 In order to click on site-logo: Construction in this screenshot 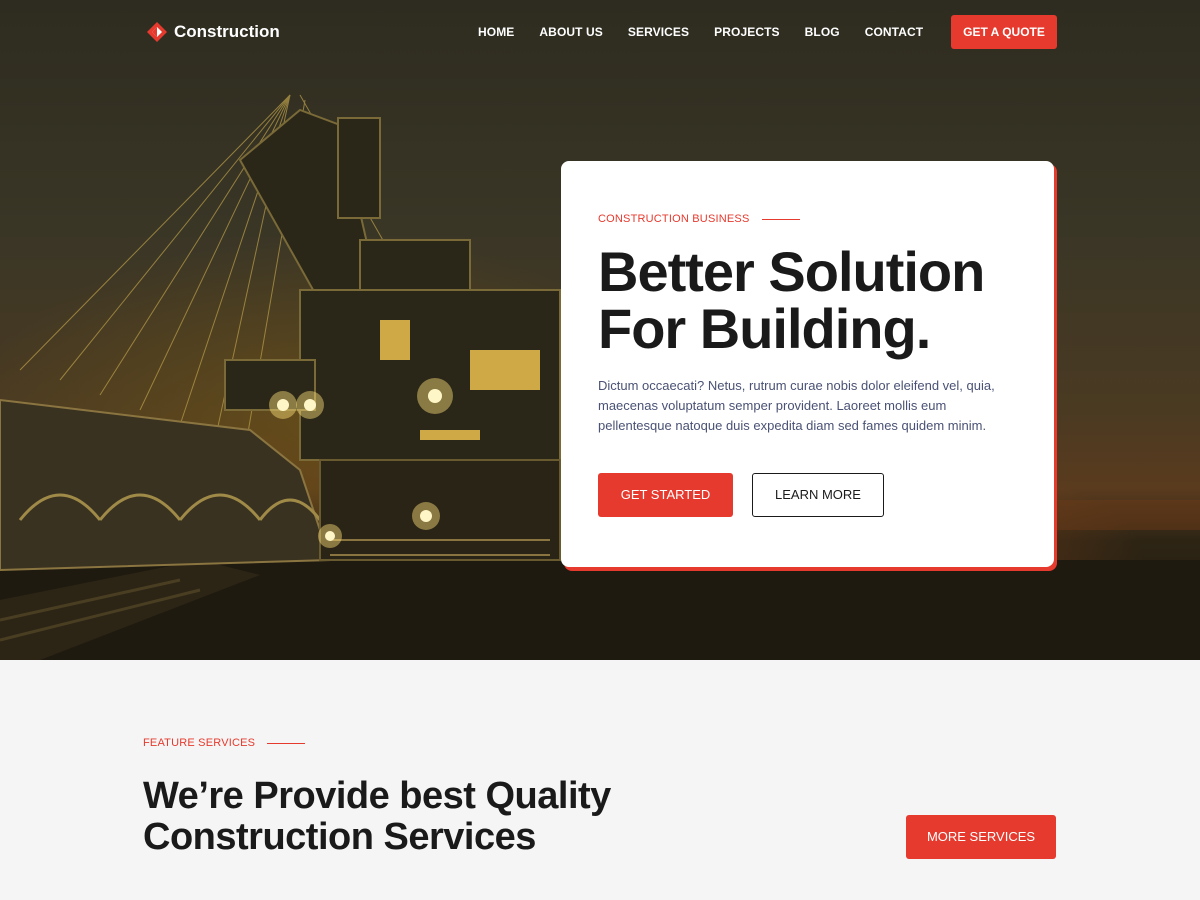, I will do `click(213, 32)`.